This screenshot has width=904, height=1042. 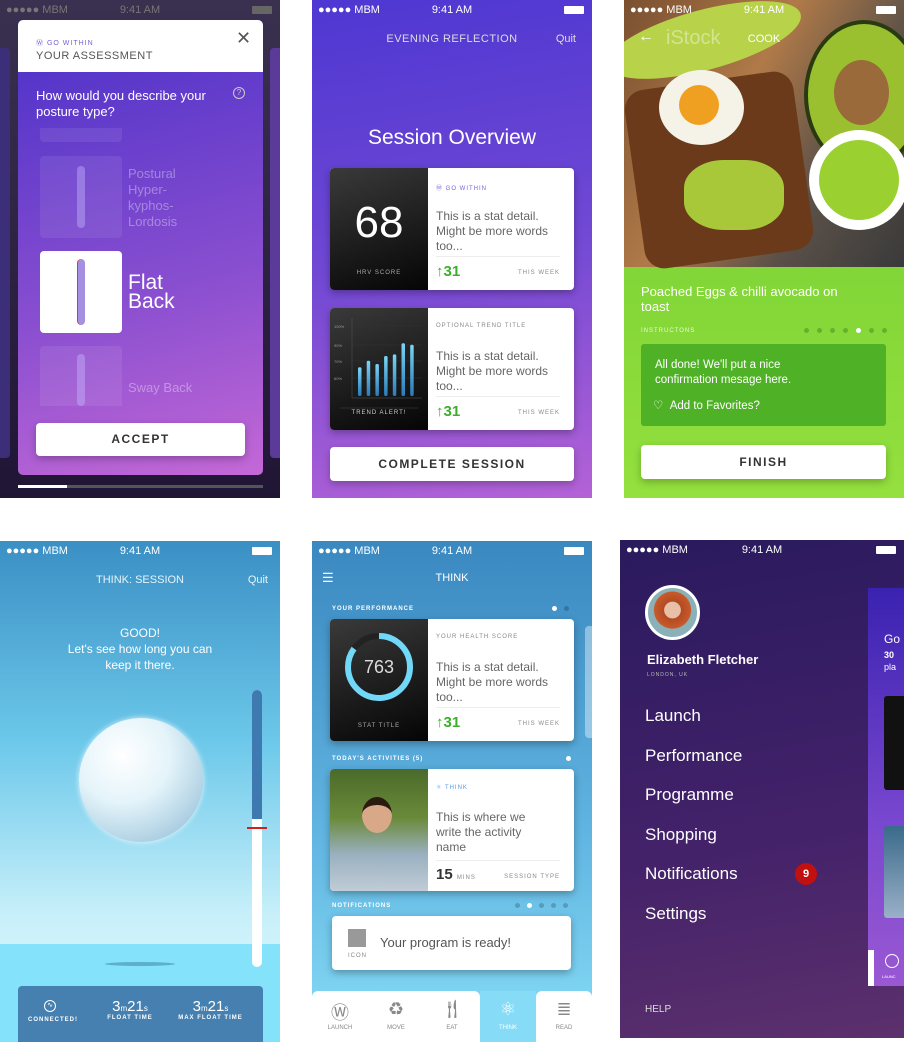 What do you see at coordinates (243, 38) in the screenshot?
I see `close-icon: ✕` at bounding box center [243, 38].